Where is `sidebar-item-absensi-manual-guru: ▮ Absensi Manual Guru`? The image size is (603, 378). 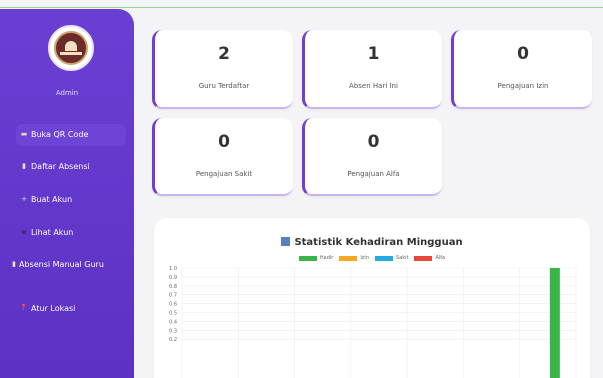 sidebar-item-absensi-manual-guru: ▮ Absensi Manual Guru is located at coordinates (68, 264).